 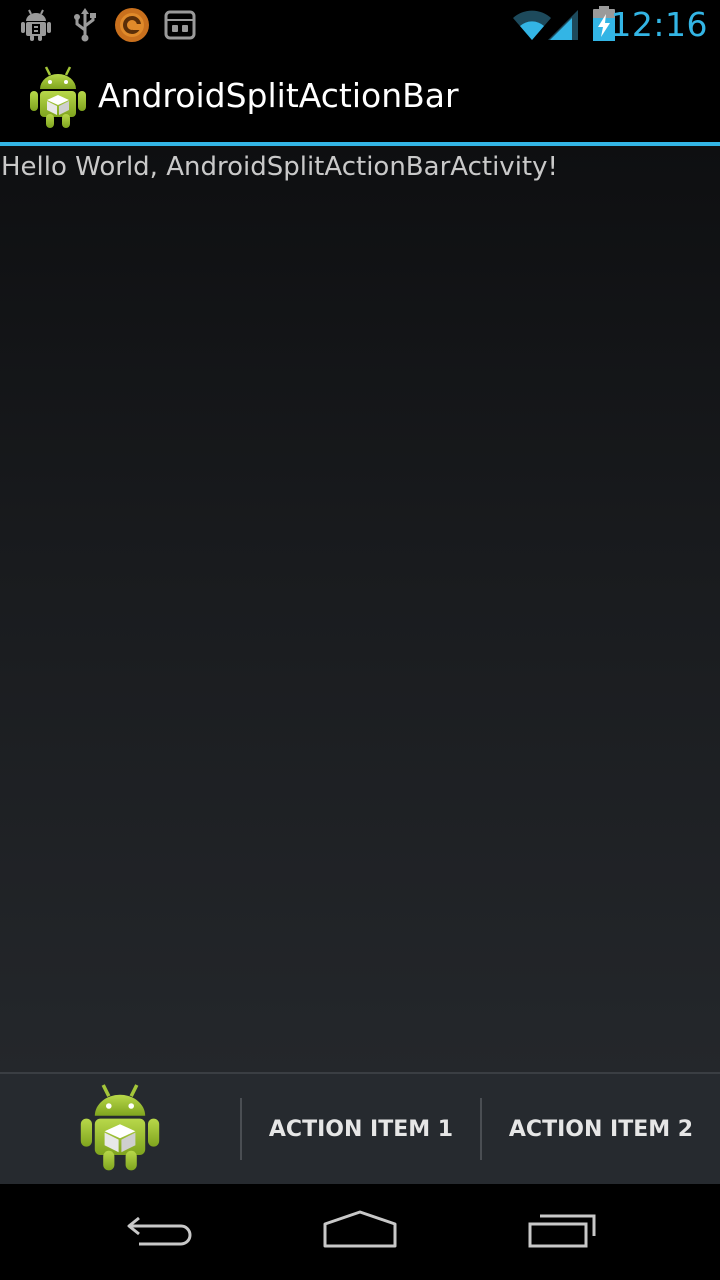 I want to click on bbm-icon, so click(x=180, y=27).